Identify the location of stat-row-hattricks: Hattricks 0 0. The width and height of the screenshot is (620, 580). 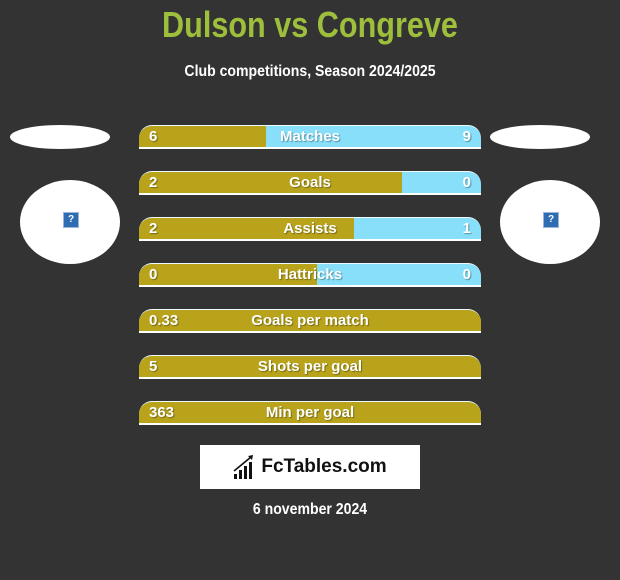
(310, 275).